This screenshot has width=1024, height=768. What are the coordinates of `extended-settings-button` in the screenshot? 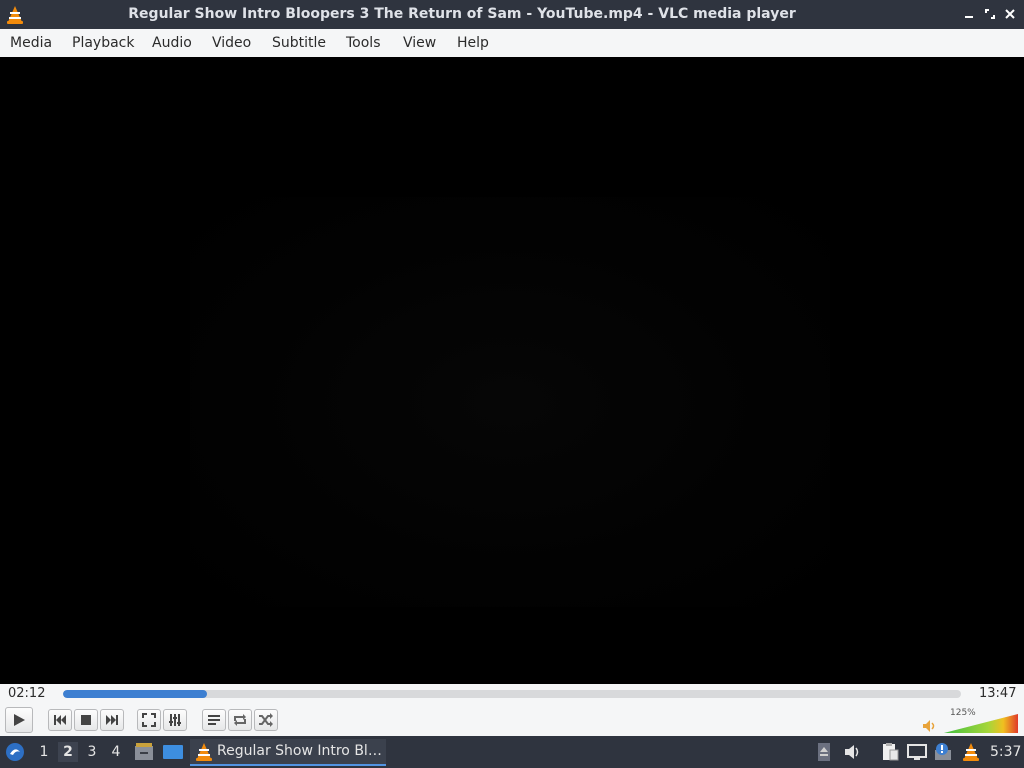 It's located at (175, 720).